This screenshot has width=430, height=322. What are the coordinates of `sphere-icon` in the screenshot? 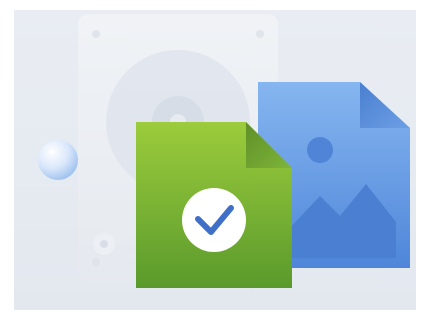 It's located at (58, 160).